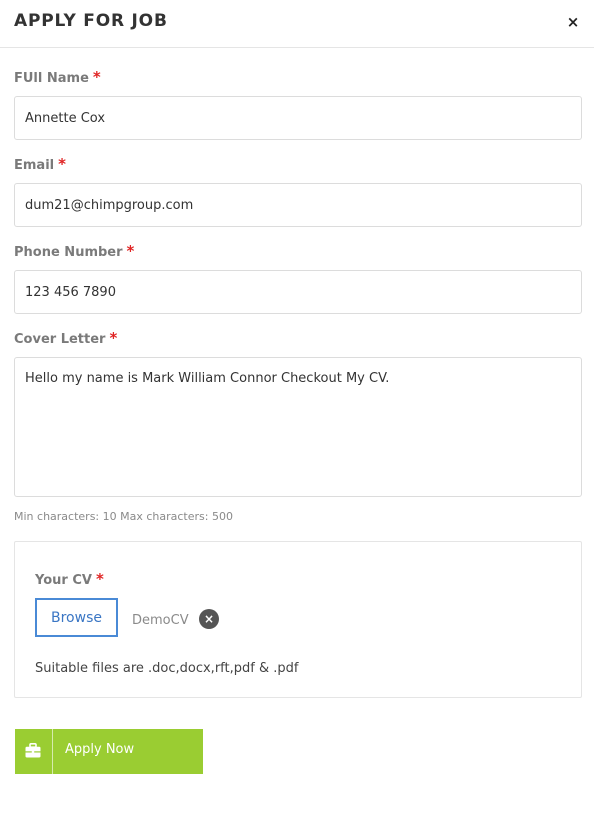 The height and width of the screenshot is (817, 594). Describe the element at coordinates (298, 205) in the screenshot. I see `email-input` at that location.